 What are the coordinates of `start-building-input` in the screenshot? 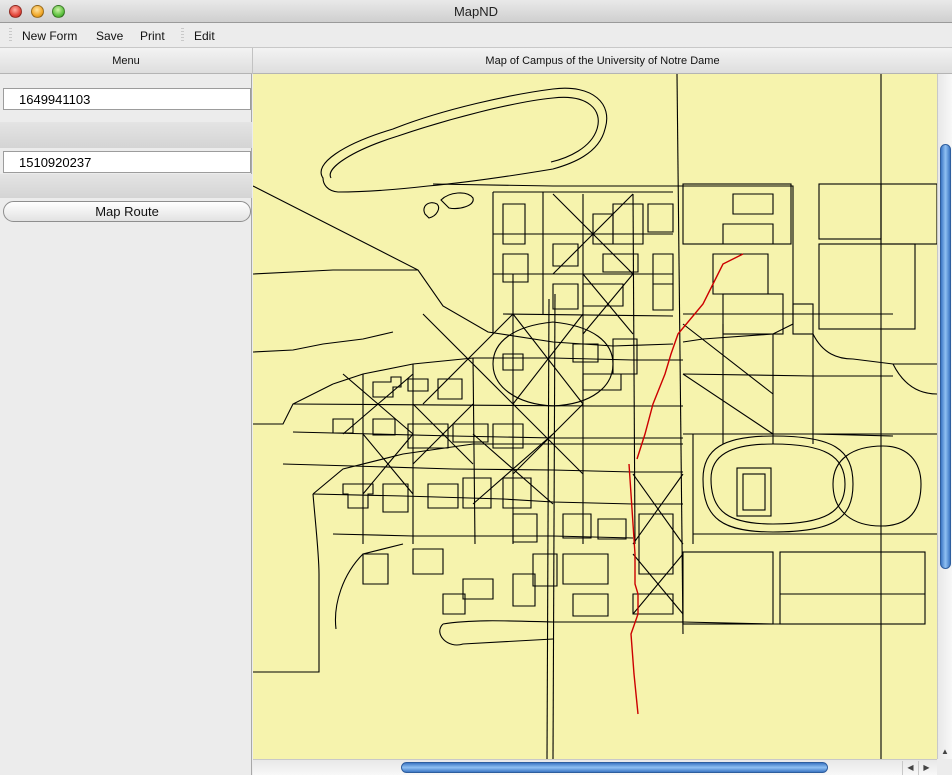 It's located at (127, 99).